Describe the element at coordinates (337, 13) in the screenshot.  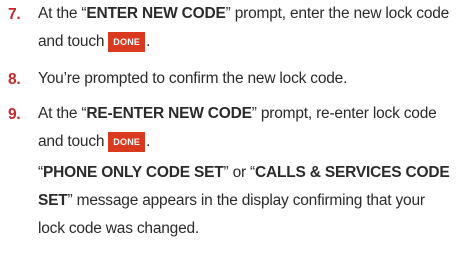
I see `text-run: ” prompt, enter the new lock code` at that location.